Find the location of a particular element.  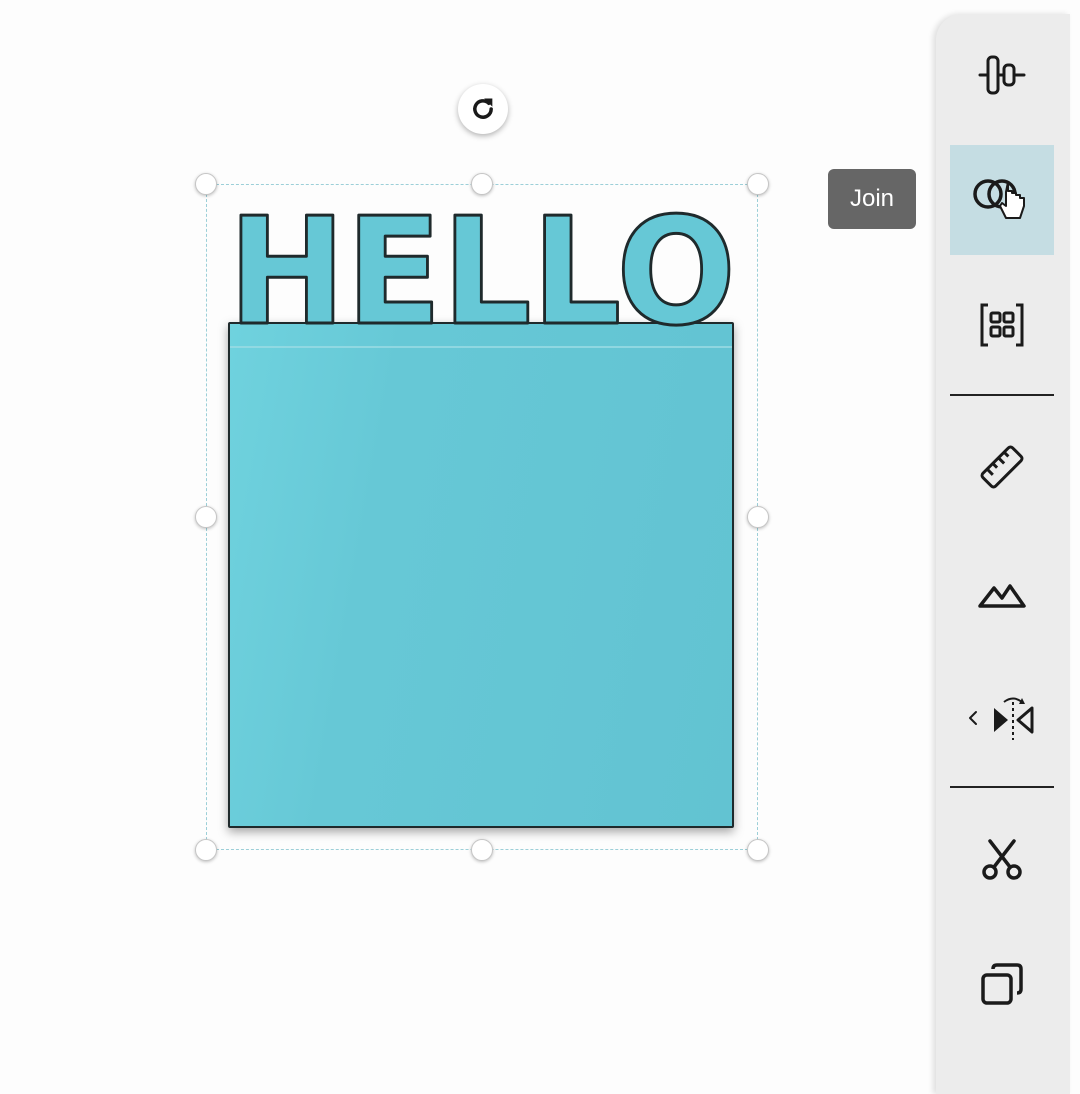

align-button is located at coordinates (1002, 75).